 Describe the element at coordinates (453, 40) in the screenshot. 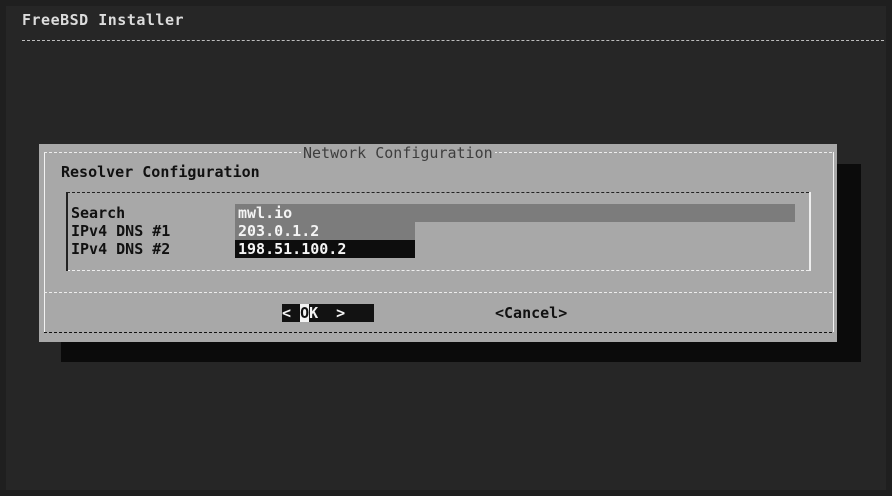

I see `title-rule` at that location.